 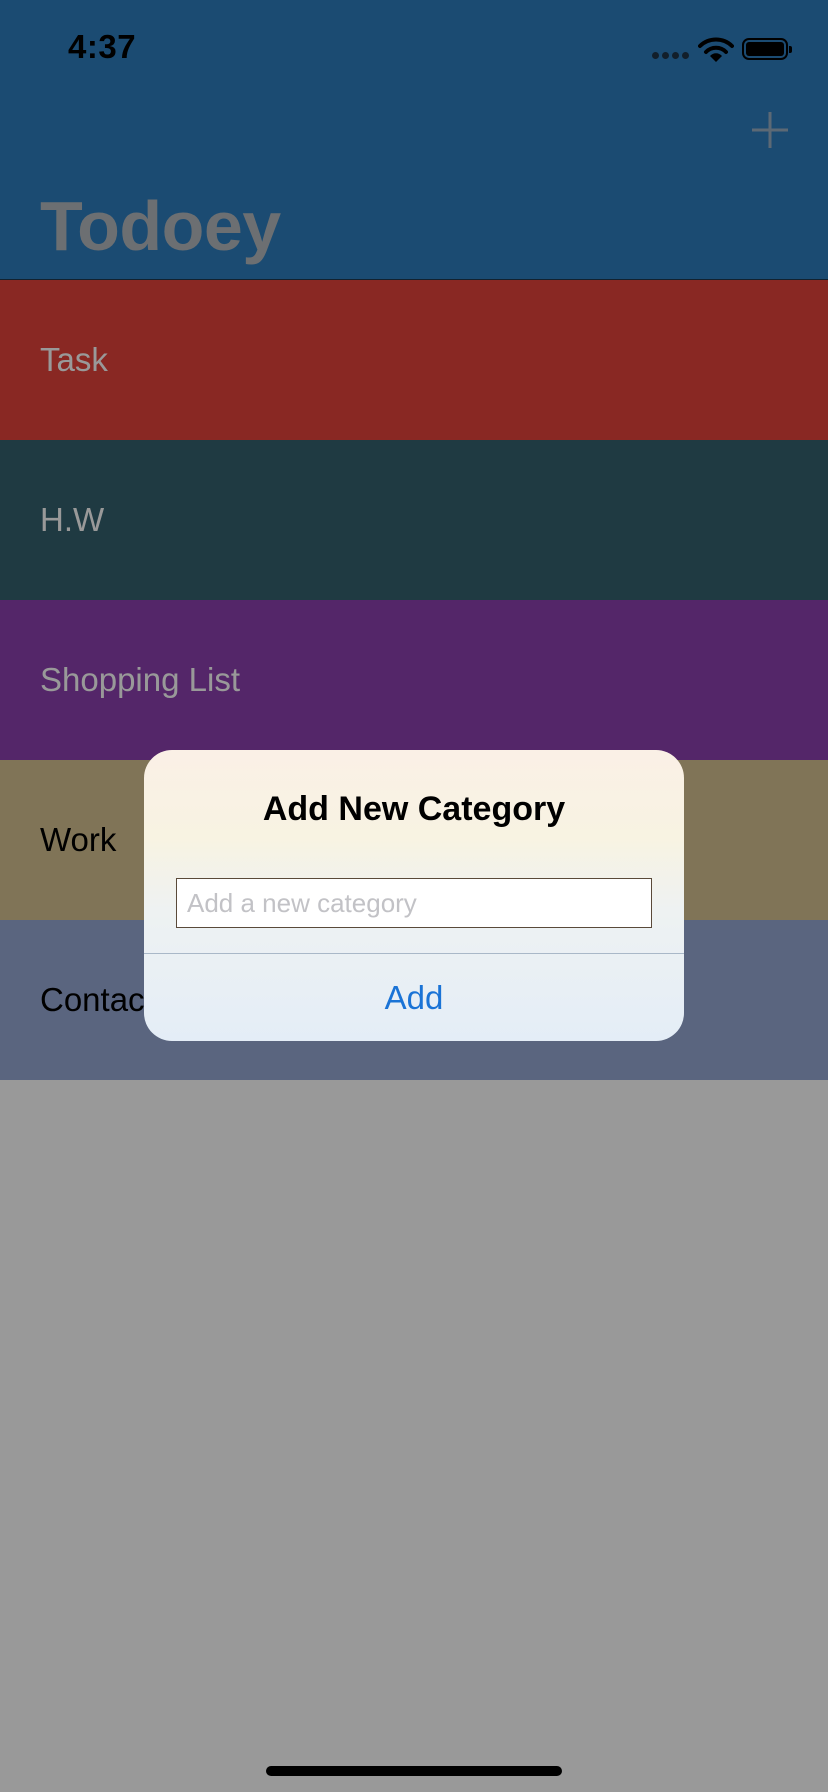 I want to click on category-name-input, so click(x=414, y=903).